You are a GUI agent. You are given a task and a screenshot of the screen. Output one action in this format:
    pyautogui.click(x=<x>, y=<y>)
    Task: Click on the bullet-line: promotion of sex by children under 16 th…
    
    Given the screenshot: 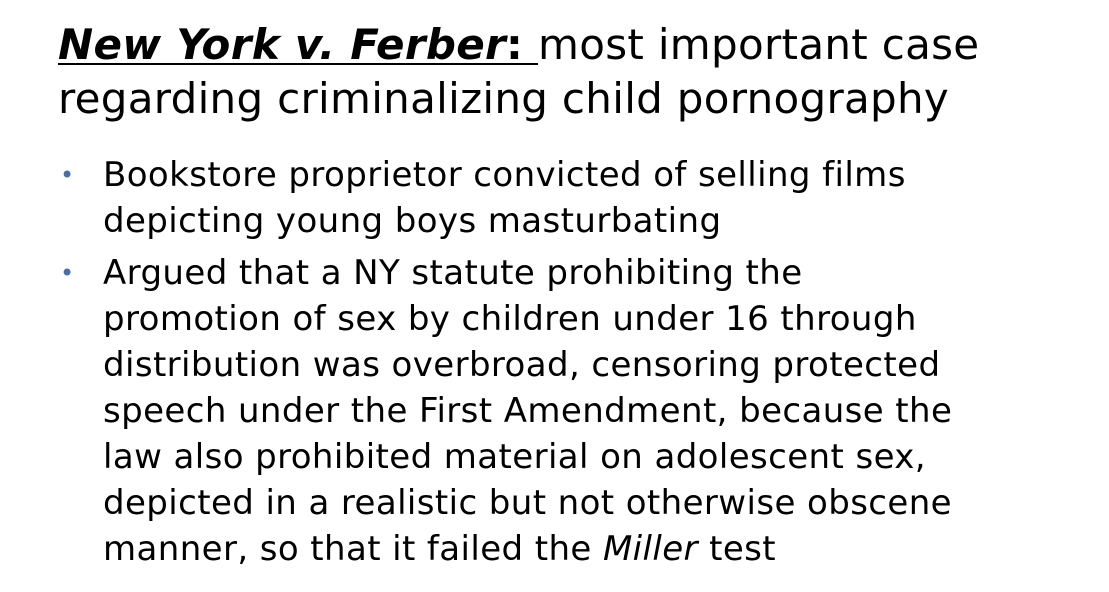 What is the action you would take?
    pyautogui.click(x=510, y=319)
    